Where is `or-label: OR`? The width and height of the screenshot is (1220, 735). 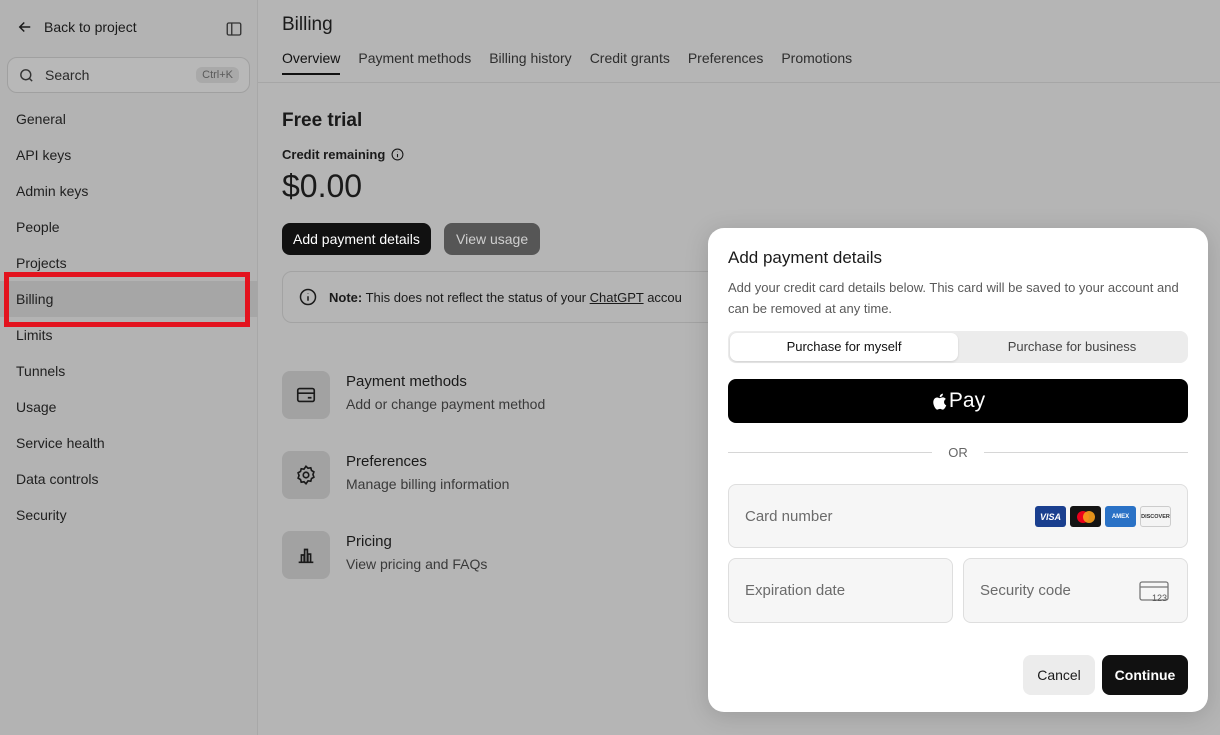 or-label: OR is located at coordinates (958, 452).